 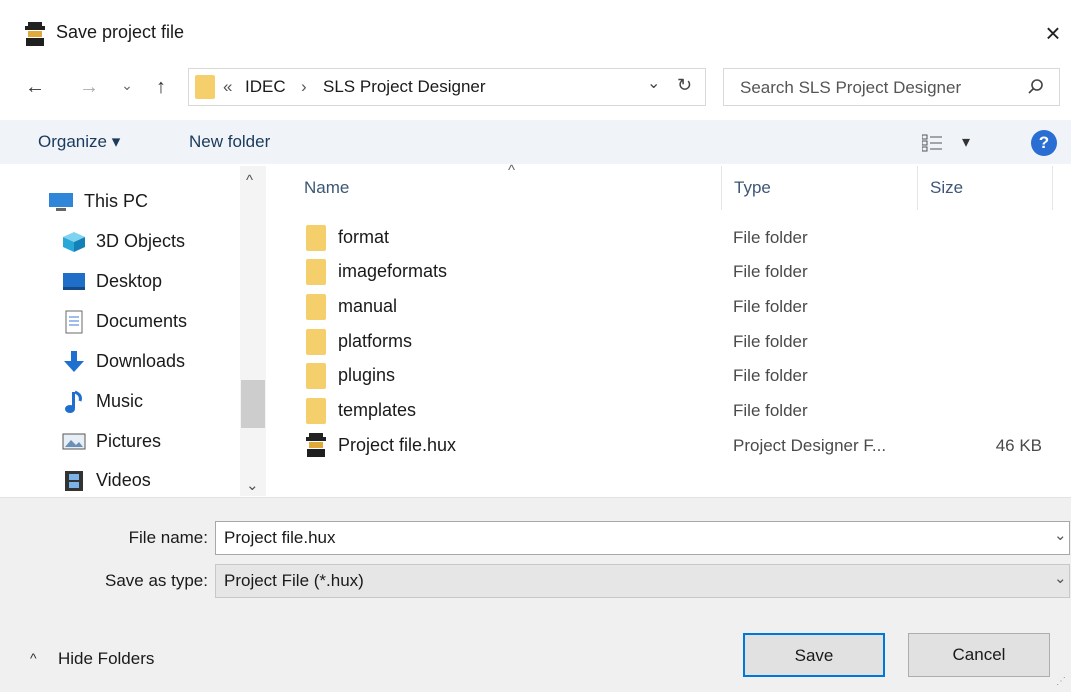 I want to click on file-name: templates, so click(x=377, y=410).